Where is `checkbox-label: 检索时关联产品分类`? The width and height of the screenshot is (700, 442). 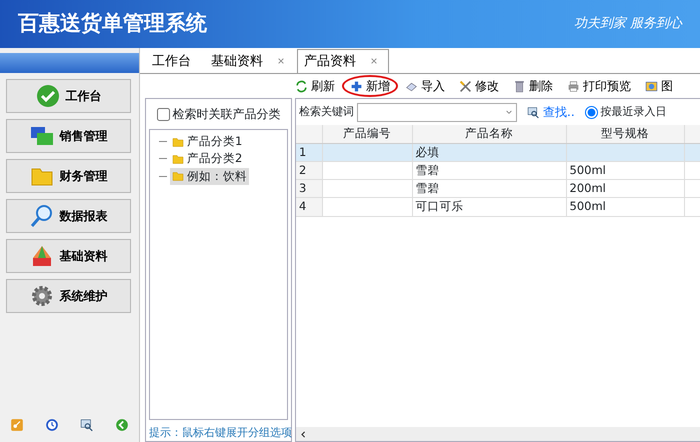
checkbox-label: 检索时关联产品分类 is located at coordinates (226, 114).